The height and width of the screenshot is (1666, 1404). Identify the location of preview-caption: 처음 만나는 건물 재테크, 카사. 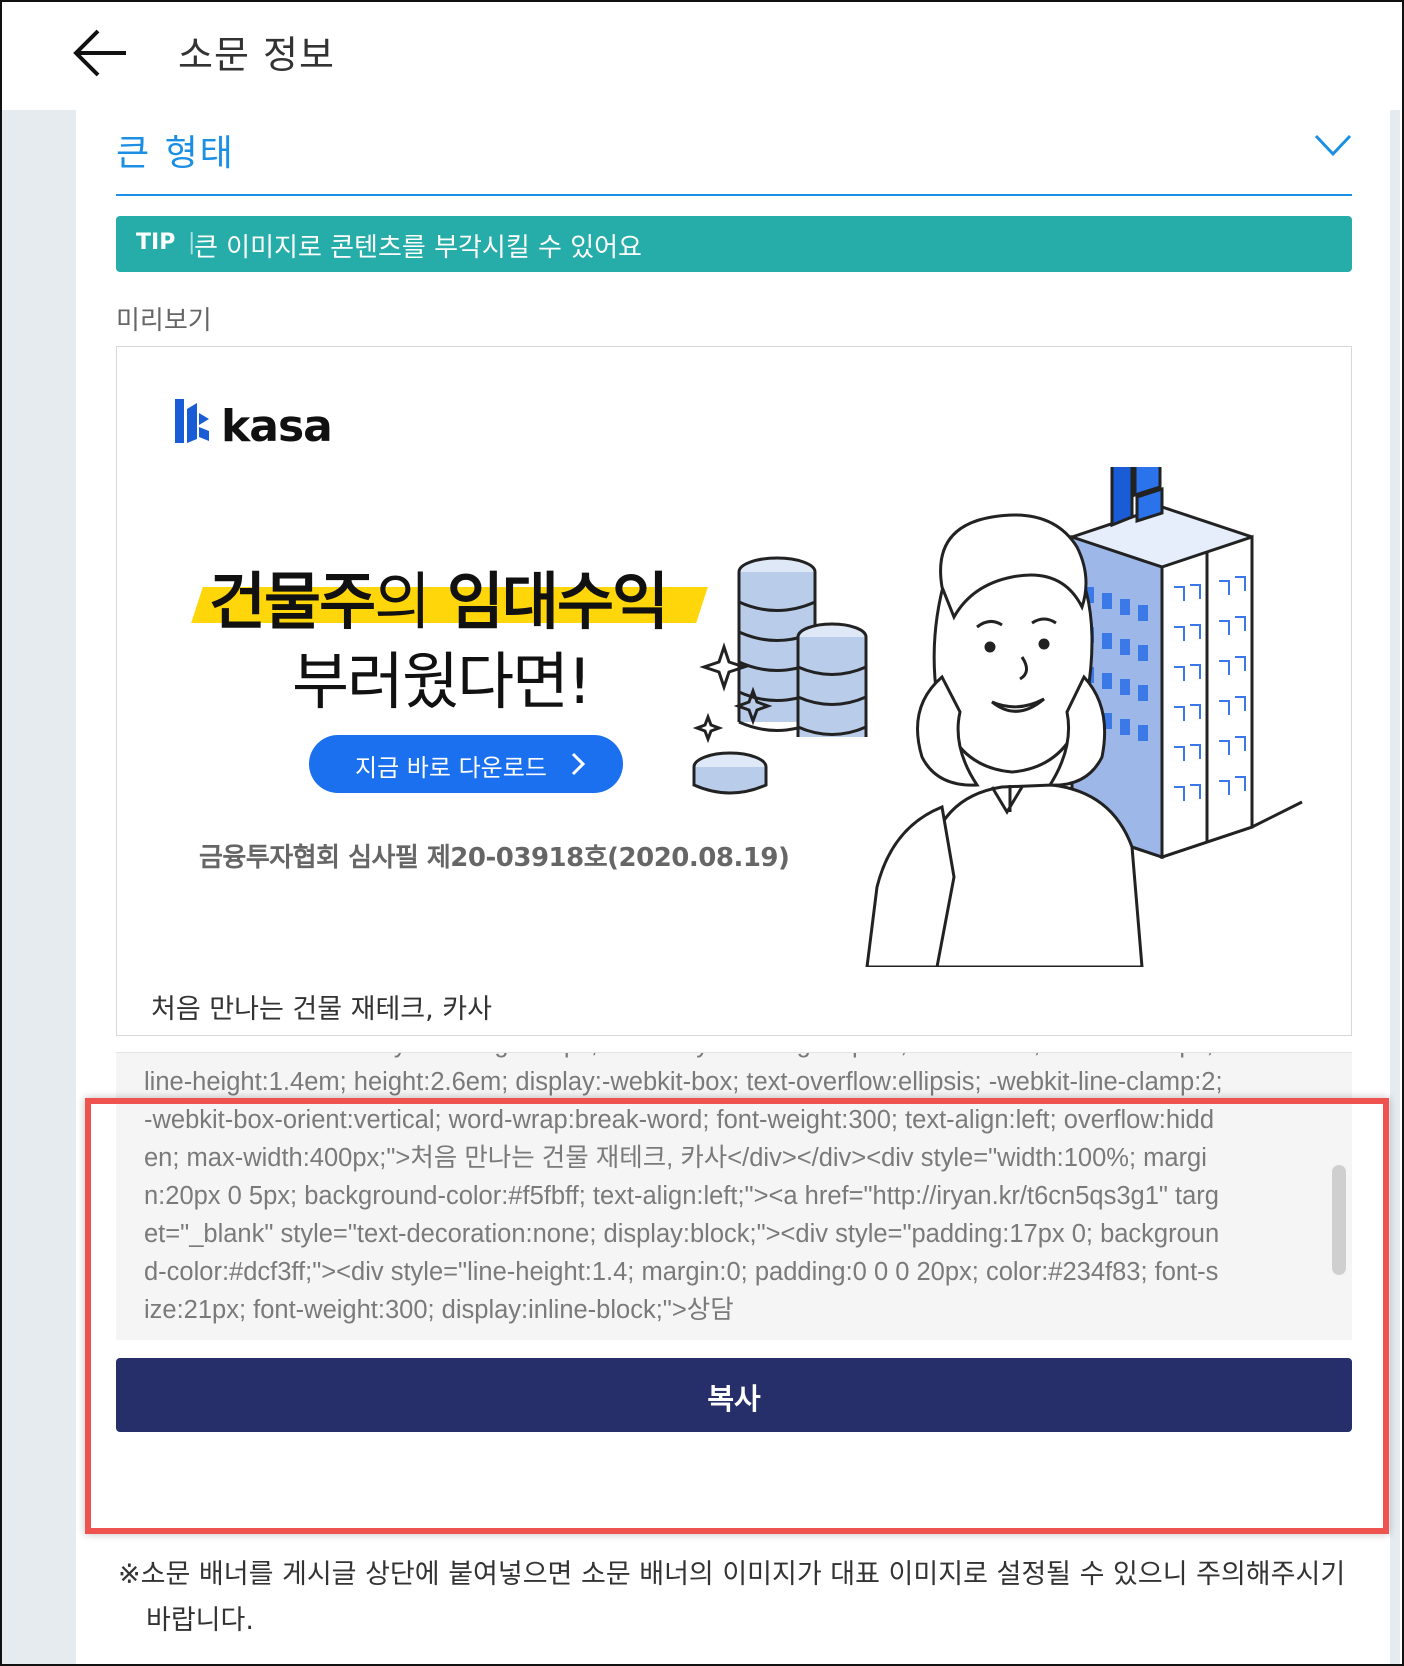
(321, 1009).